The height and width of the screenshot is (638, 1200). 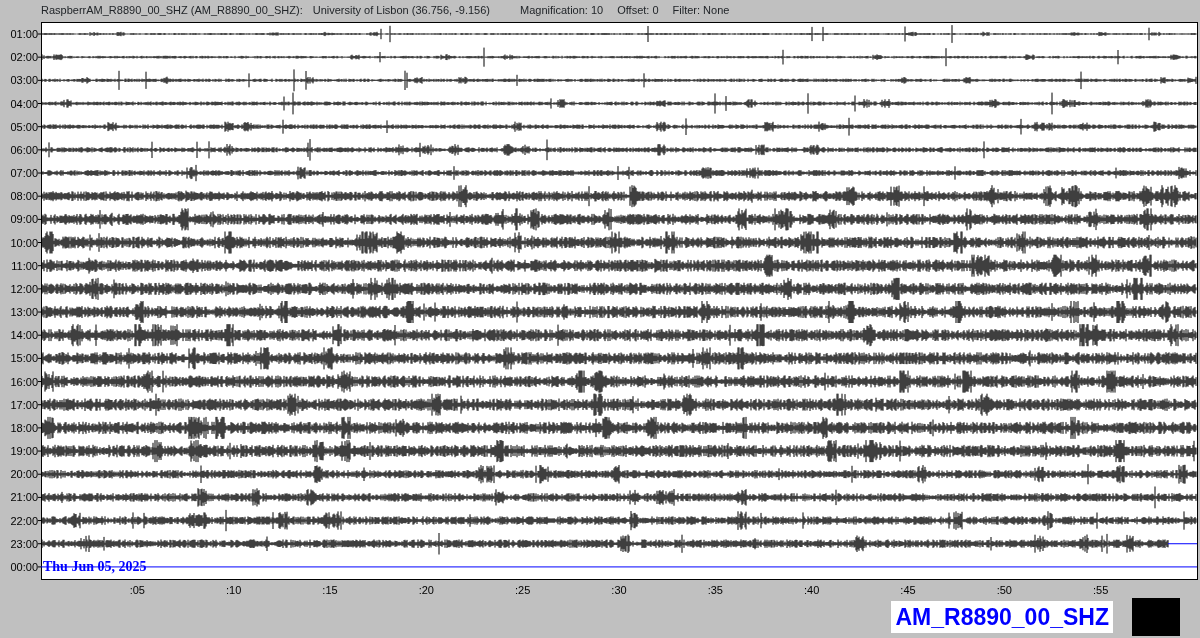 I want to click on hour-label: 15:00, so click(x=24, y=358).